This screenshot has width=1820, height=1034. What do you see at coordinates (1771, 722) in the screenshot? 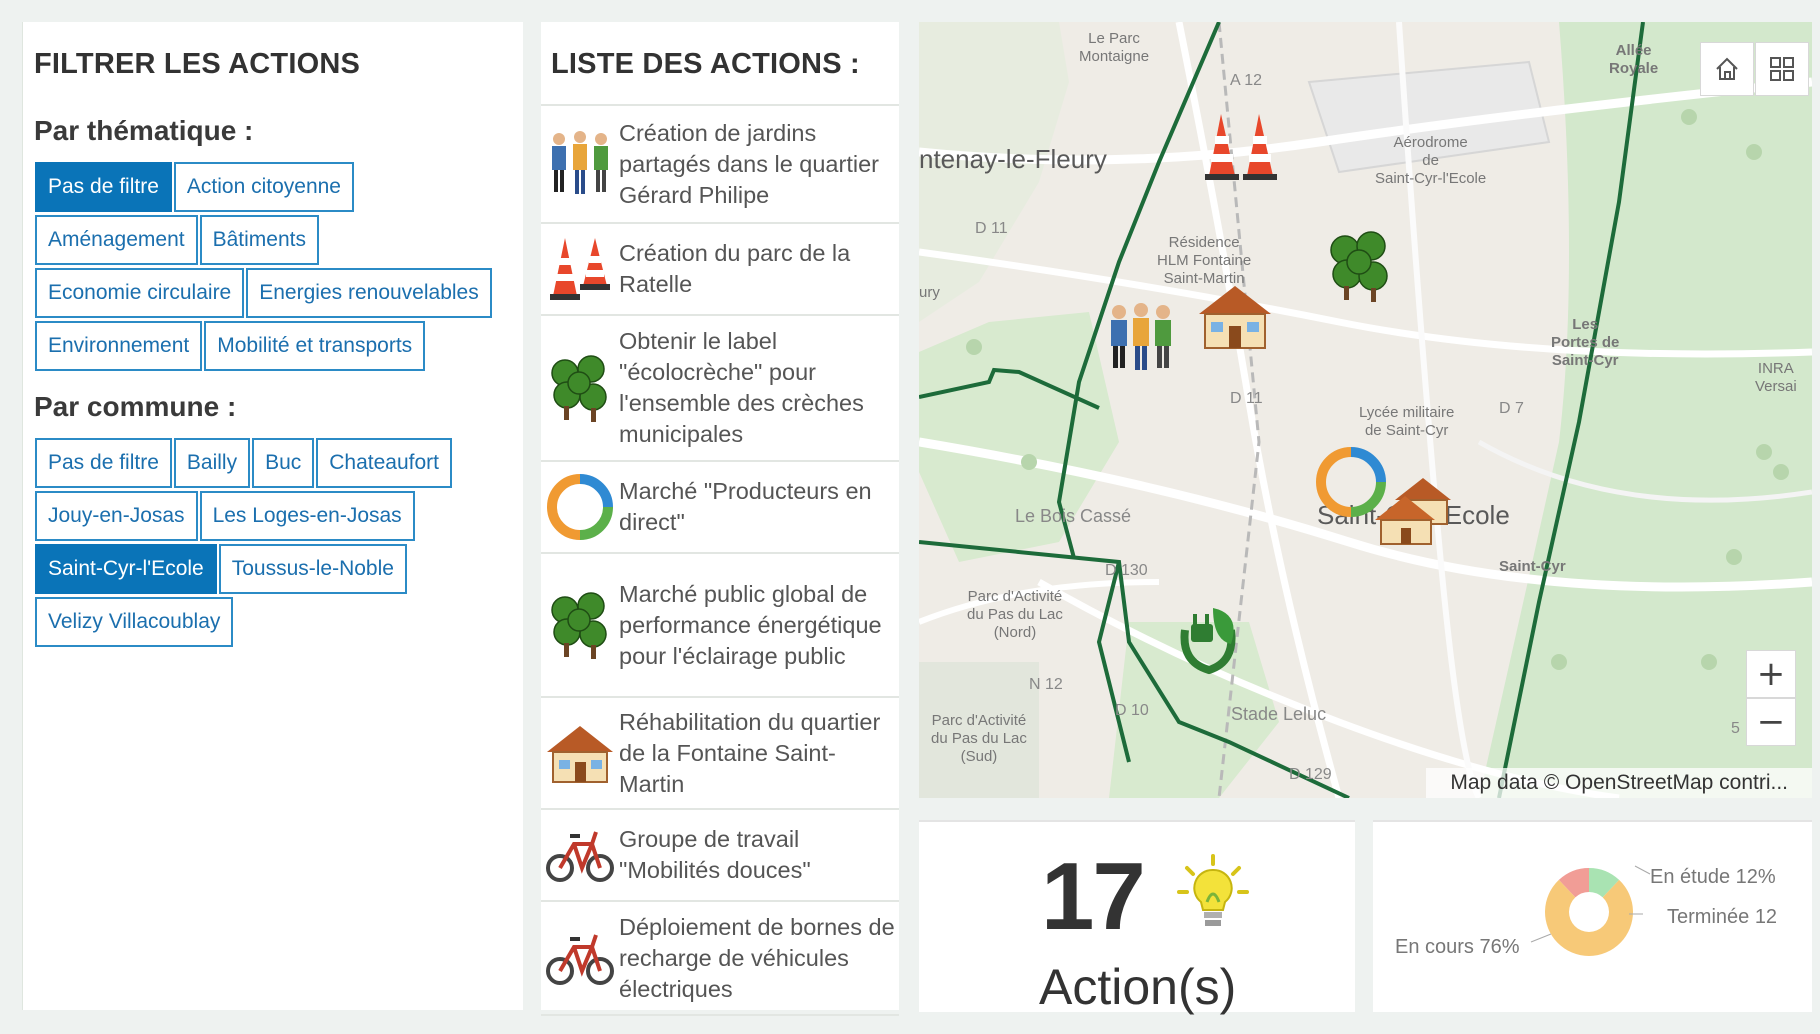
I see `zoom-out-button: −` at bounding box center [1771, 722].